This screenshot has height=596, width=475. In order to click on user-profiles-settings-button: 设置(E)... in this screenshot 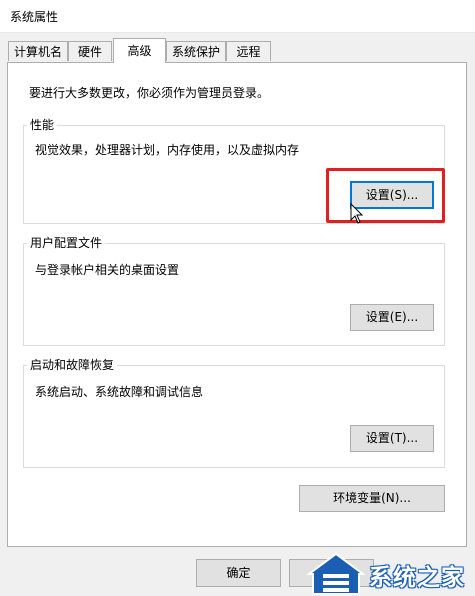, I will do `click(392, 317)`.